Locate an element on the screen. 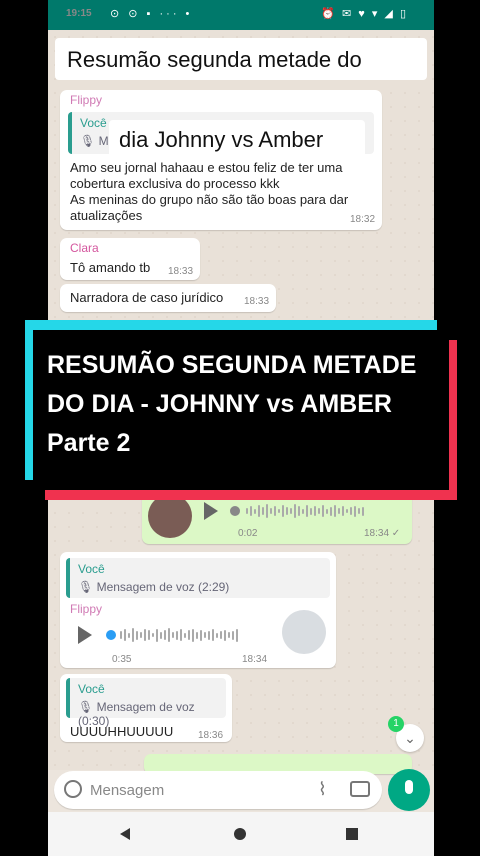 This screenshot has width=480, height=856. mic-button is located at coordinates (409, 790).